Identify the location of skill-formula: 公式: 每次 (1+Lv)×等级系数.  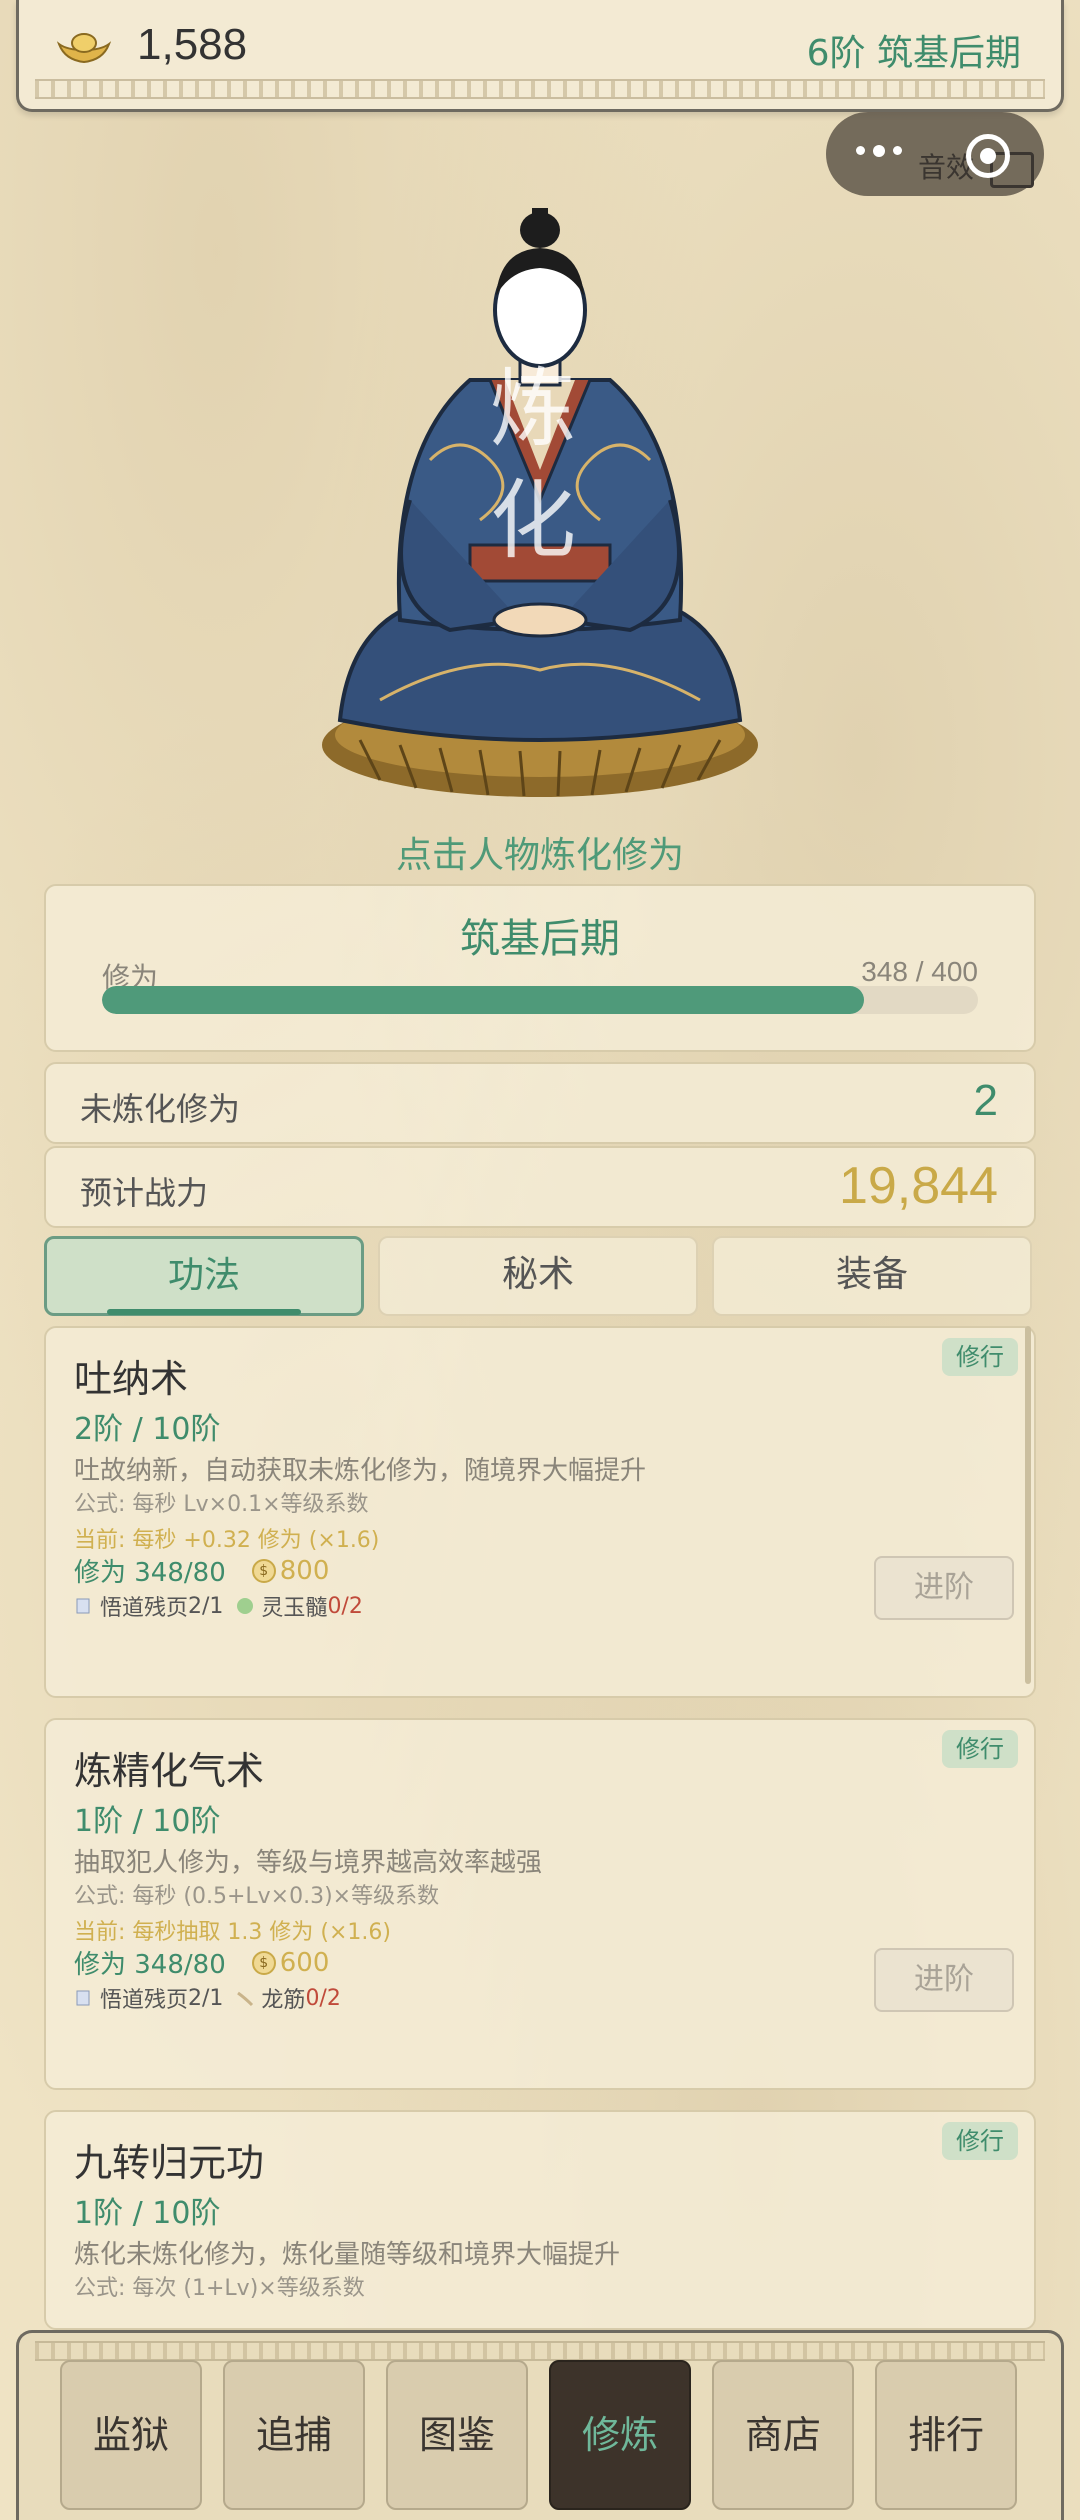
(219, 2288).